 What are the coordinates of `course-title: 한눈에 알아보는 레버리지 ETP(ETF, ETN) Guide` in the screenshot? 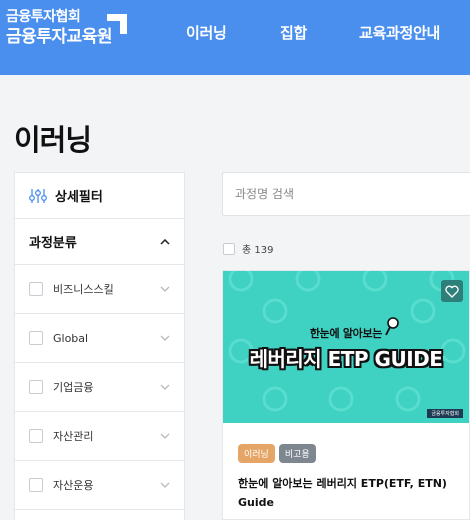 It's located at (348, 493).